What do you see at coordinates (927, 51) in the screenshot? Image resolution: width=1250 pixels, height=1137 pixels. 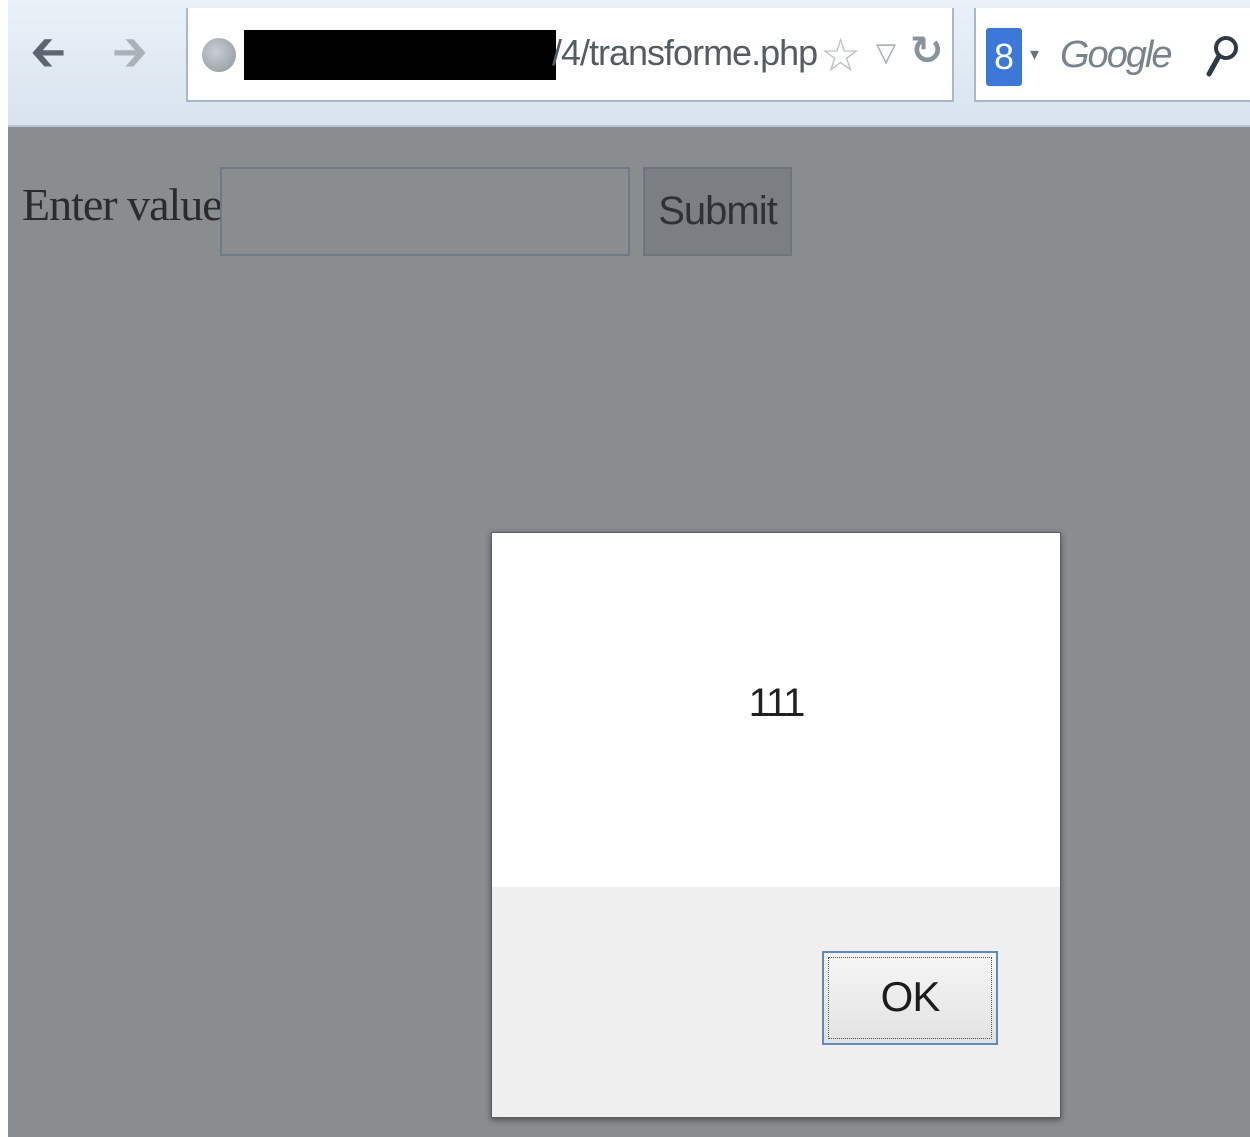 I see `reload-icon: ↻` at bounding box center [927, 51].